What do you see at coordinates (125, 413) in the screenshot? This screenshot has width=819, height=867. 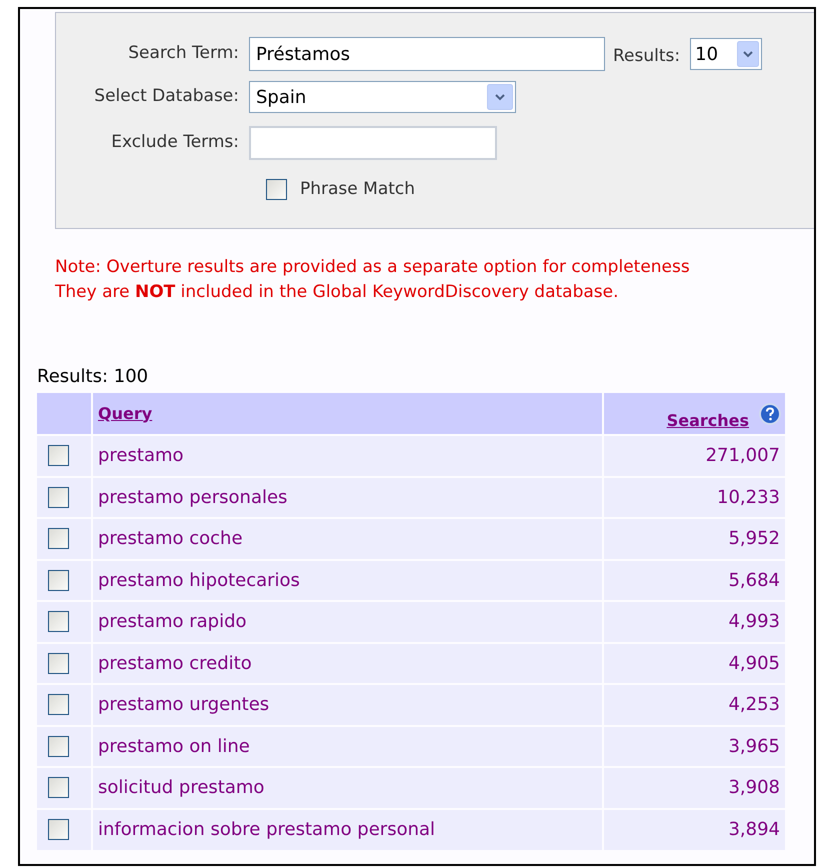 I see `query-column-link: Query` at bounding box center [125, 413].